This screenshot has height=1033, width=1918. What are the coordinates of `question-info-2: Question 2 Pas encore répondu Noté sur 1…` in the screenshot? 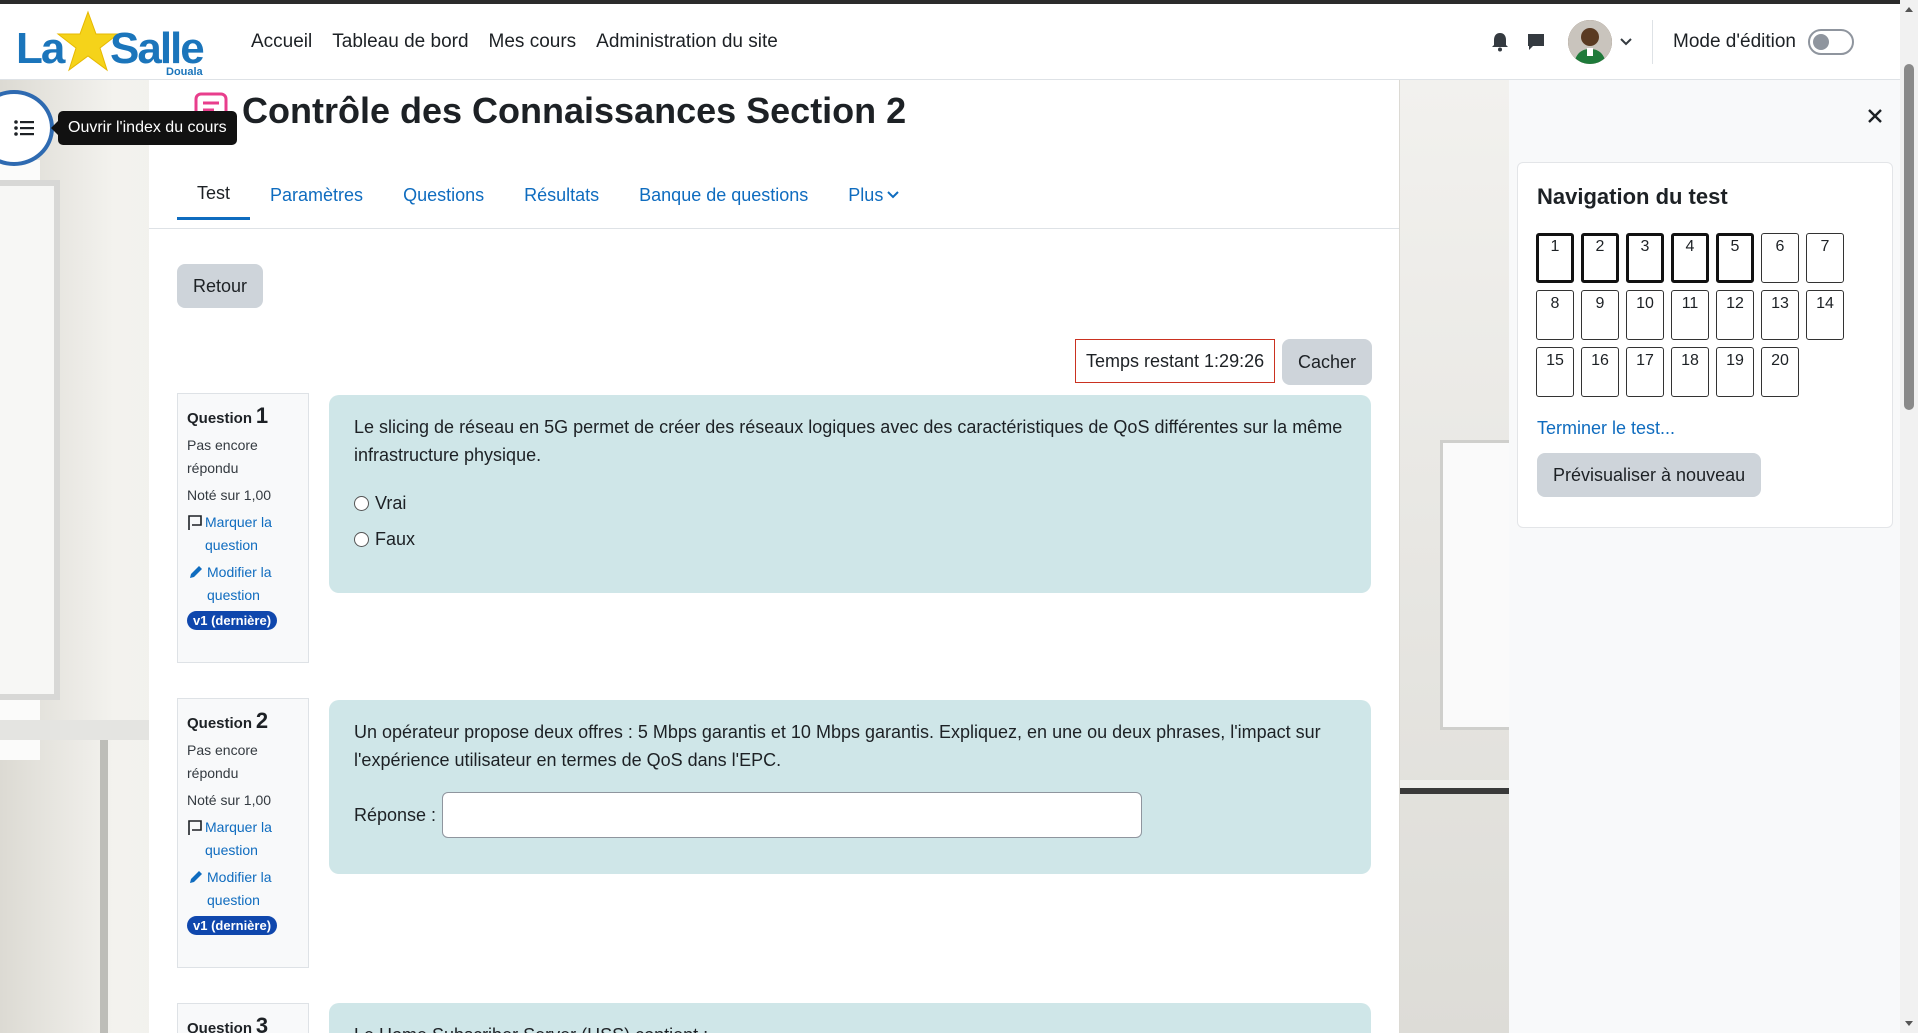 It's located at (243, 833).